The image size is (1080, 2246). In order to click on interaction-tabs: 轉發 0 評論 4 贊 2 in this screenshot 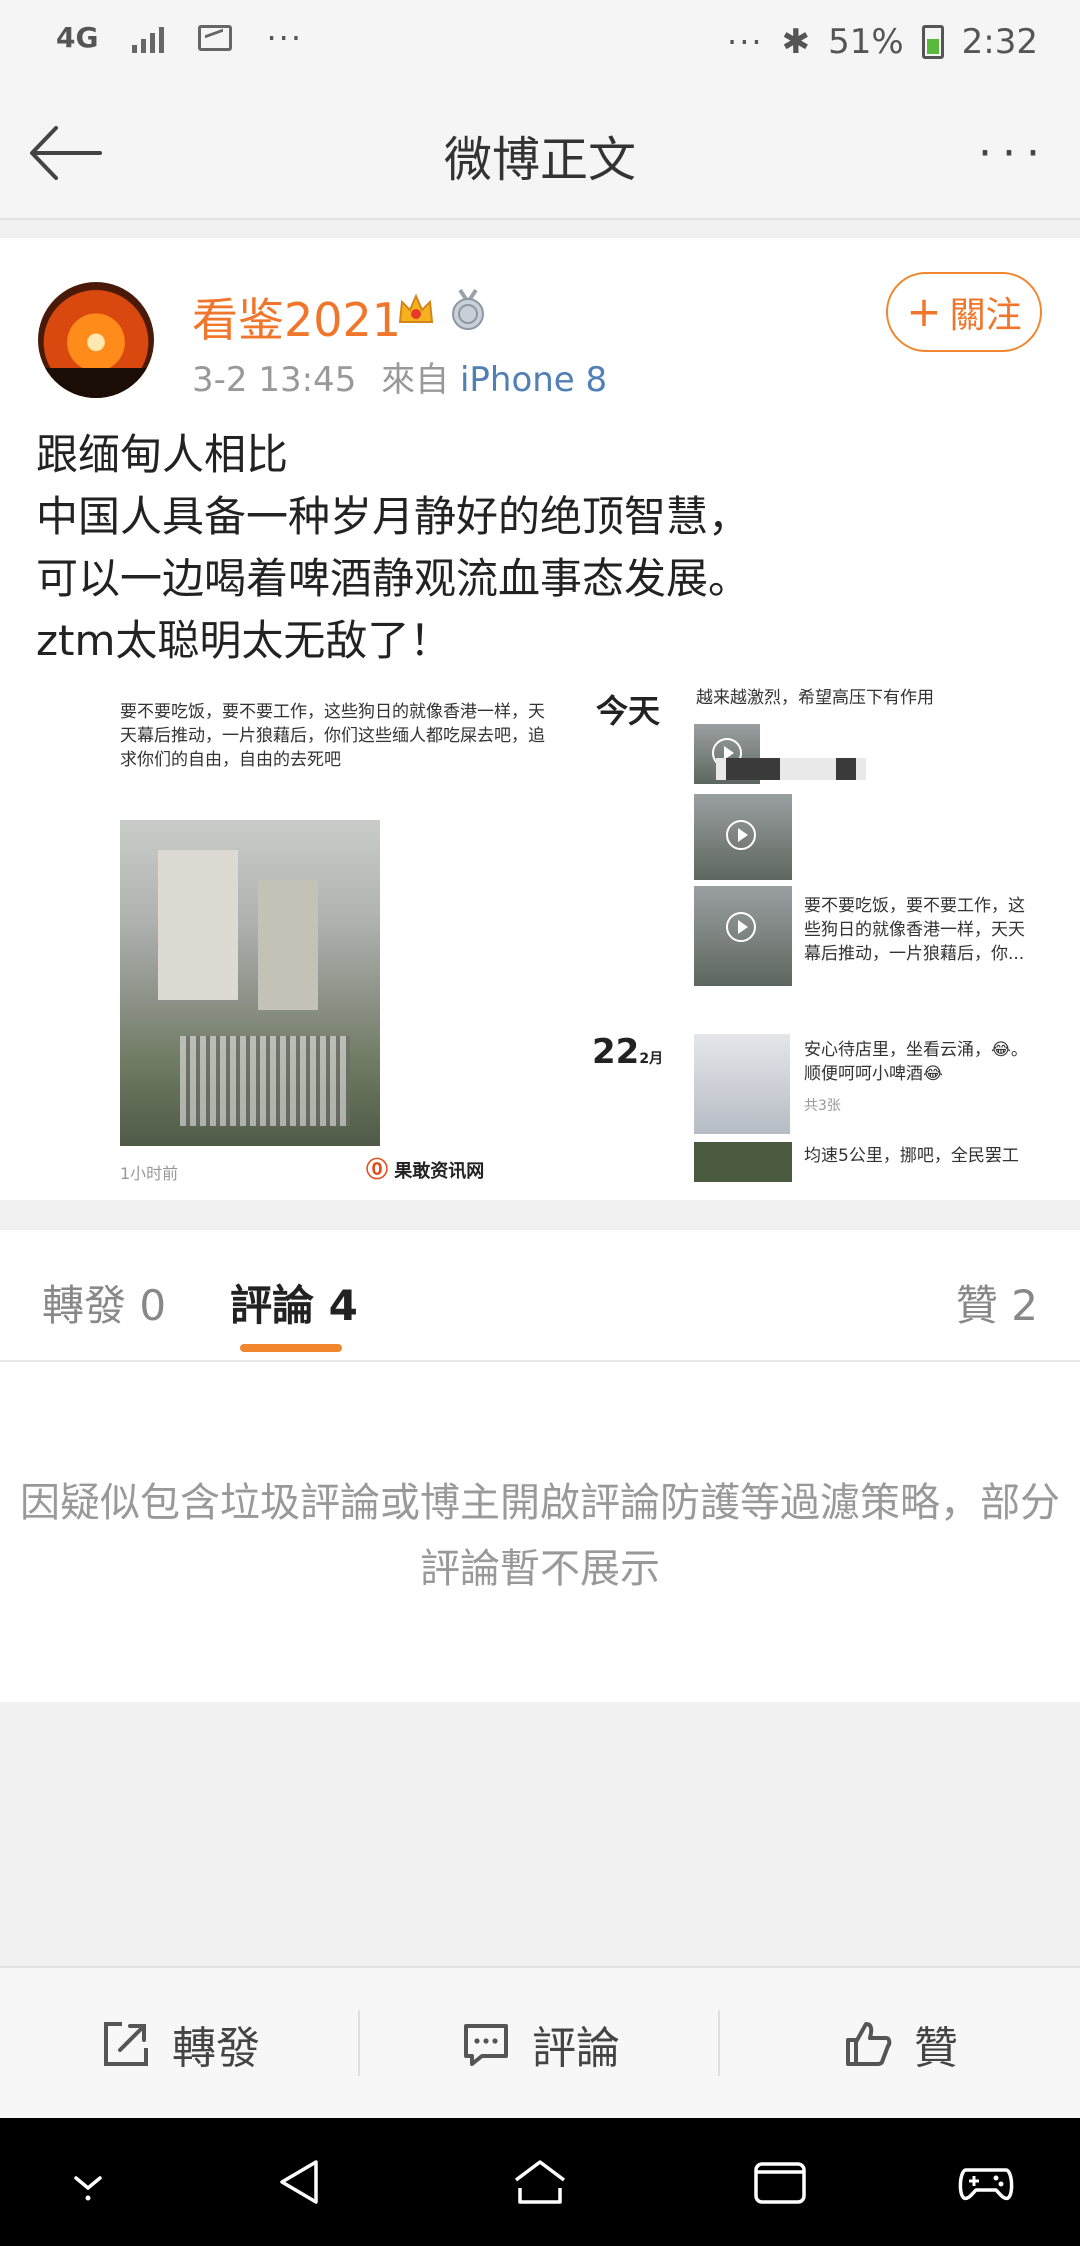, I will do `click(540, 1296)`.